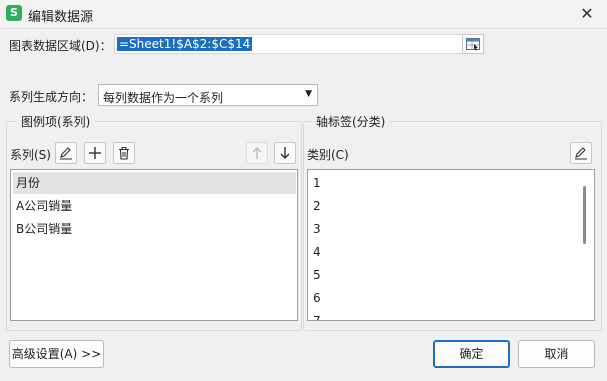 This screenshot has width=607, height=381. Describe the element at coordinates (315, 206) in the screenshot. I see `list-item: 2` at that location.